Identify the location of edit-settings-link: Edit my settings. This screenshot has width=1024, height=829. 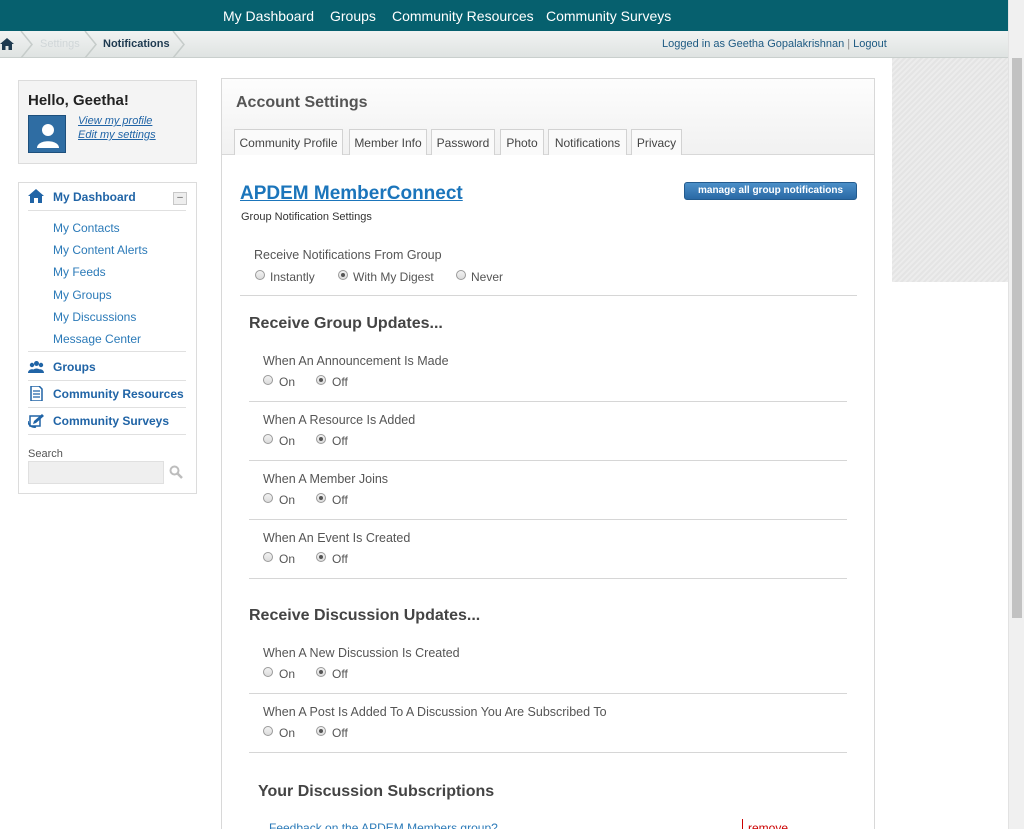
(117, 135).